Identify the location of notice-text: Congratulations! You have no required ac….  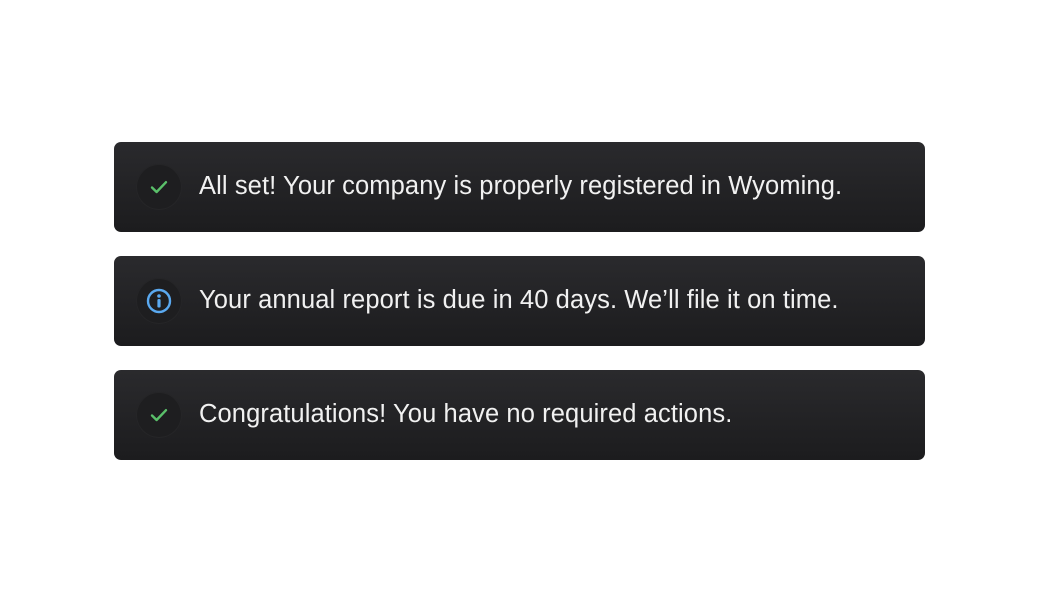
(466, 414).